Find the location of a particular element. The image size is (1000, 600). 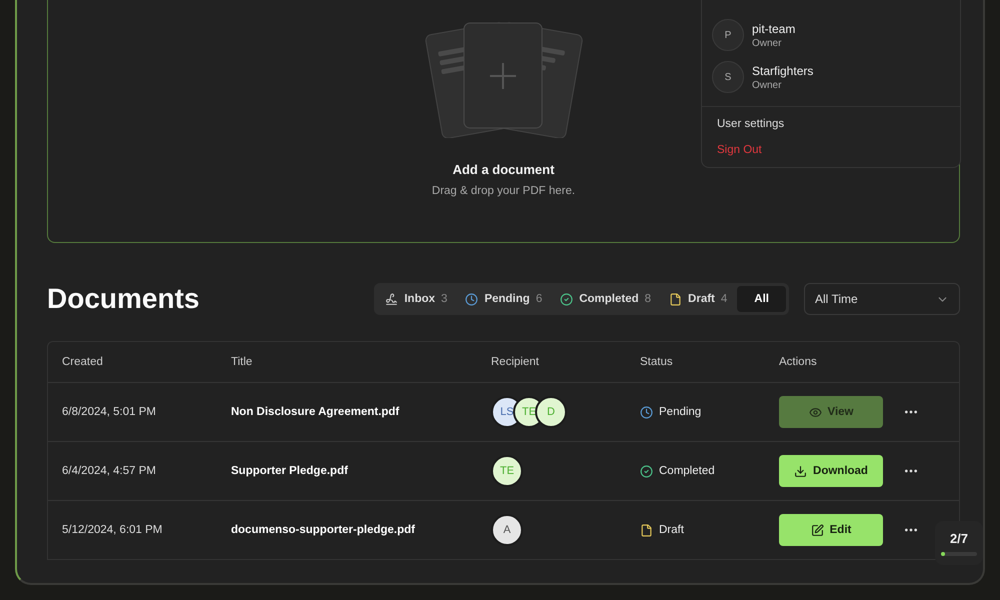

status-label: Pending is located at coordinates (709, 412).